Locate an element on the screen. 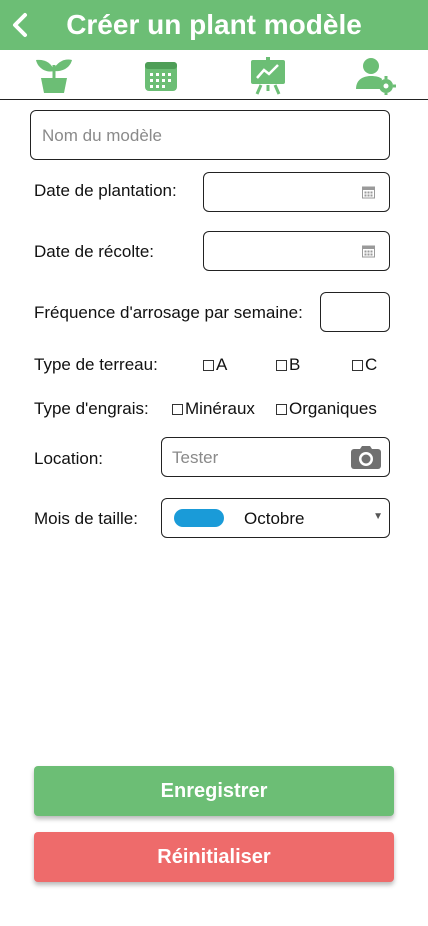  tab-calendar is located at coordinates (161, 76).